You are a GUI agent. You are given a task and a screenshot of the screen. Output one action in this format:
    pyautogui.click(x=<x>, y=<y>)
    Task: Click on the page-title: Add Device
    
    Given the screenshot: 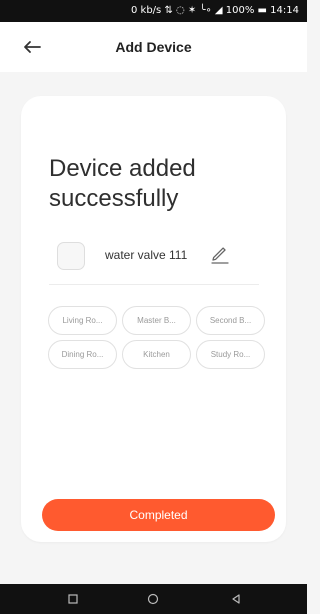 What is the action you would take?
    pyautogui.click(x=153, y=47)
    